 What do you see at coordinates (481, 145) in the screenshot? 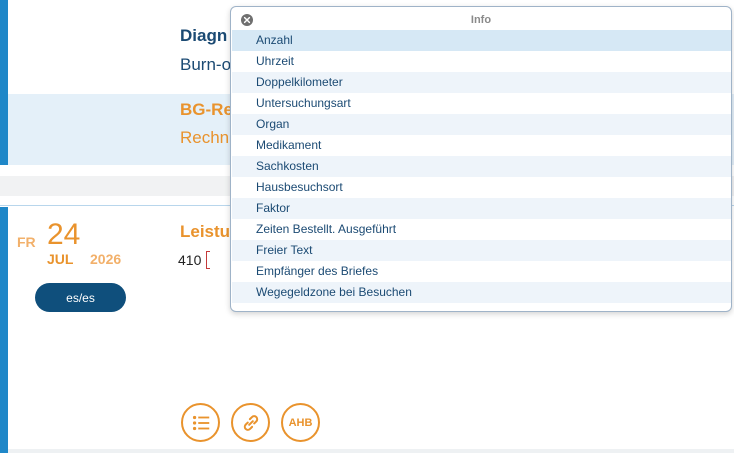
I see `popup-option: Medikament` at bounding box center [481, 145].